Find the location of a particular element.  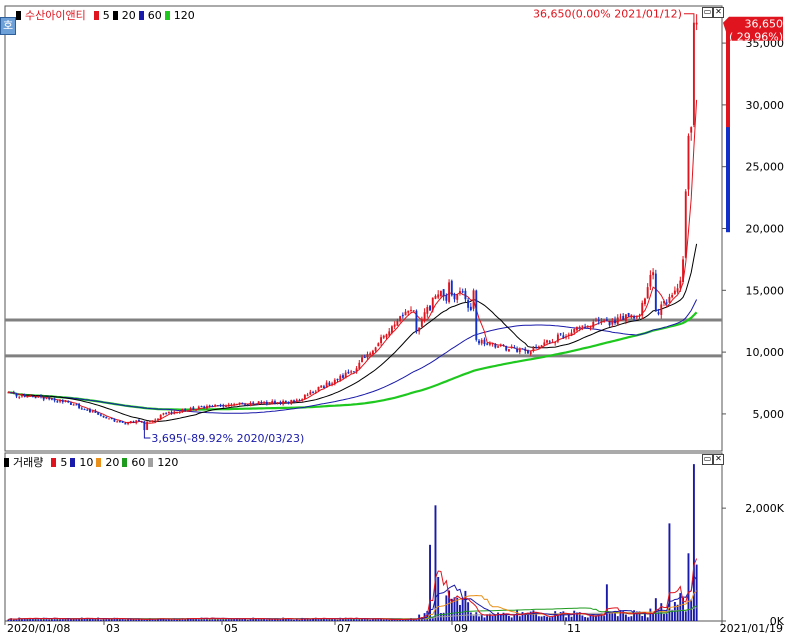

x-tick-label: 11 is located at coordinates (574, 628).